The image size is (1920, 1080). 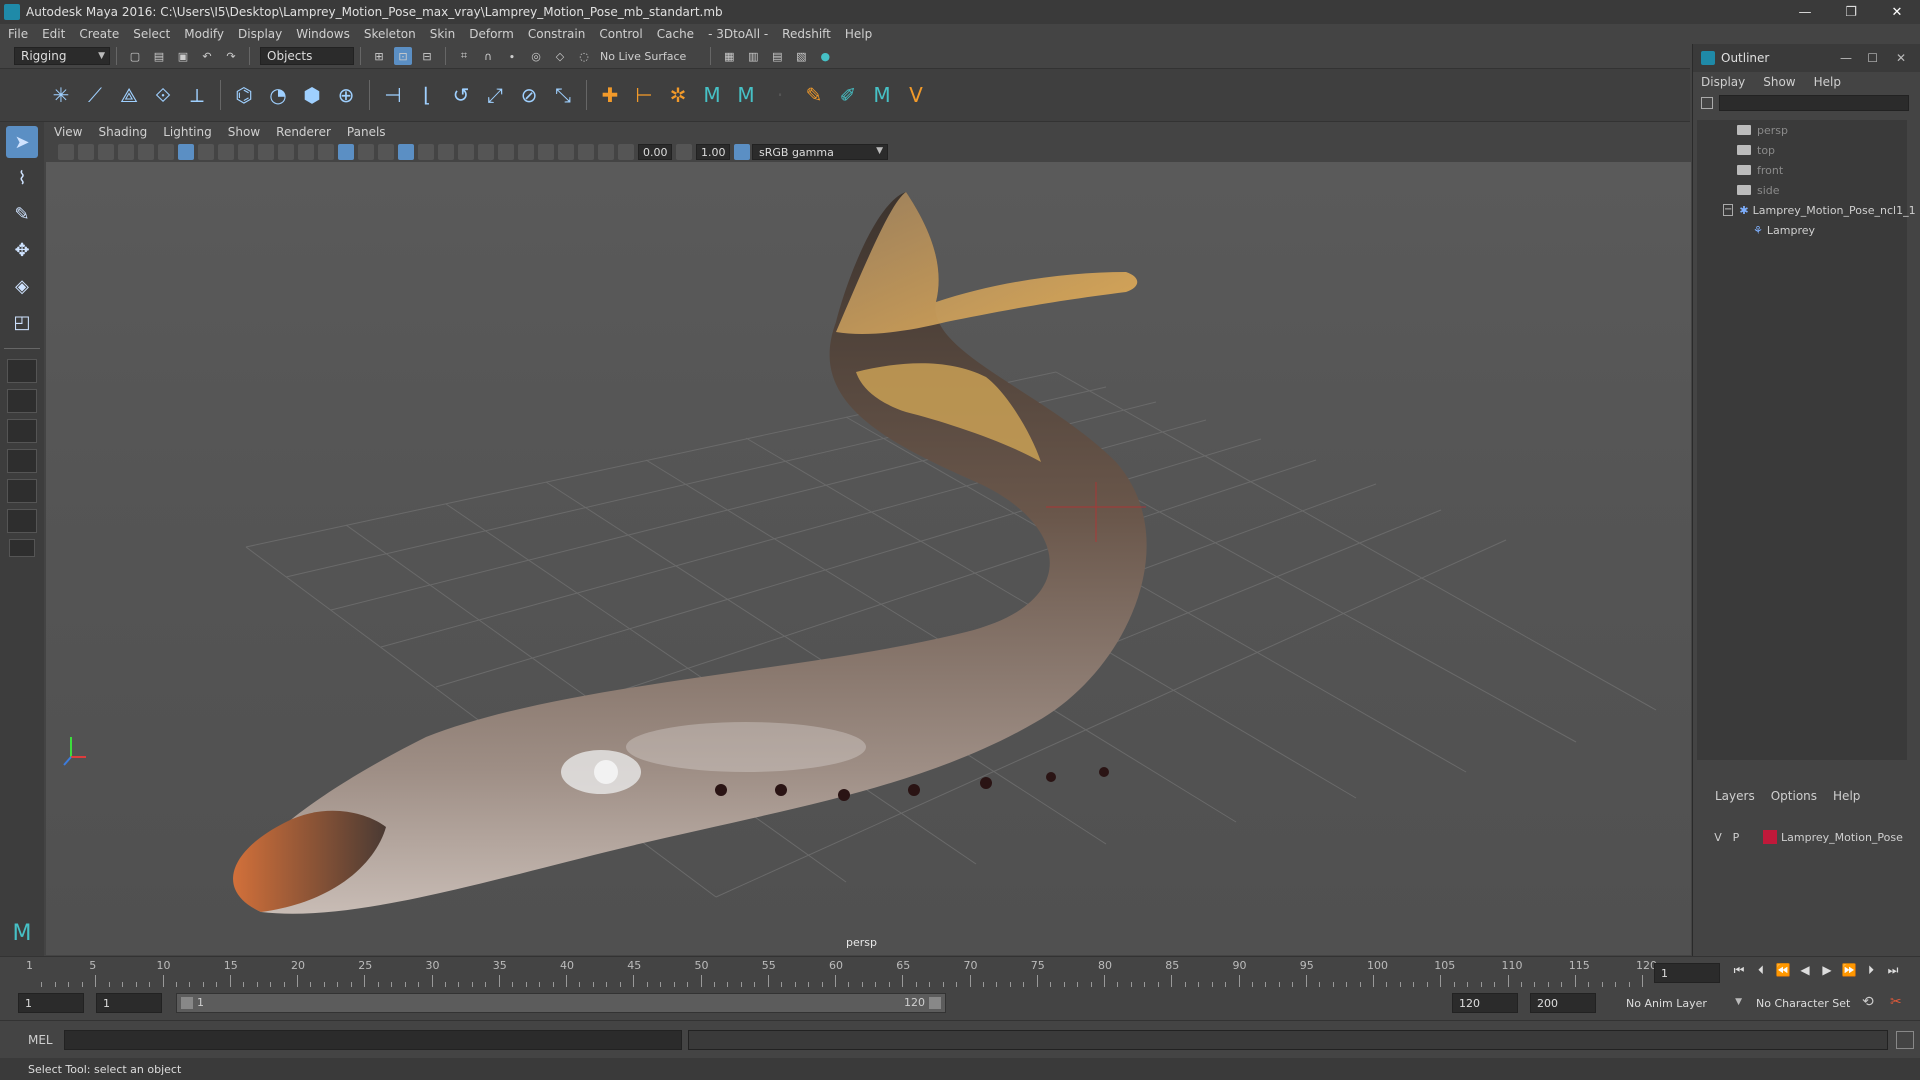 I want to click on select-tool-icon: ➤, so click(x=22, y=142).